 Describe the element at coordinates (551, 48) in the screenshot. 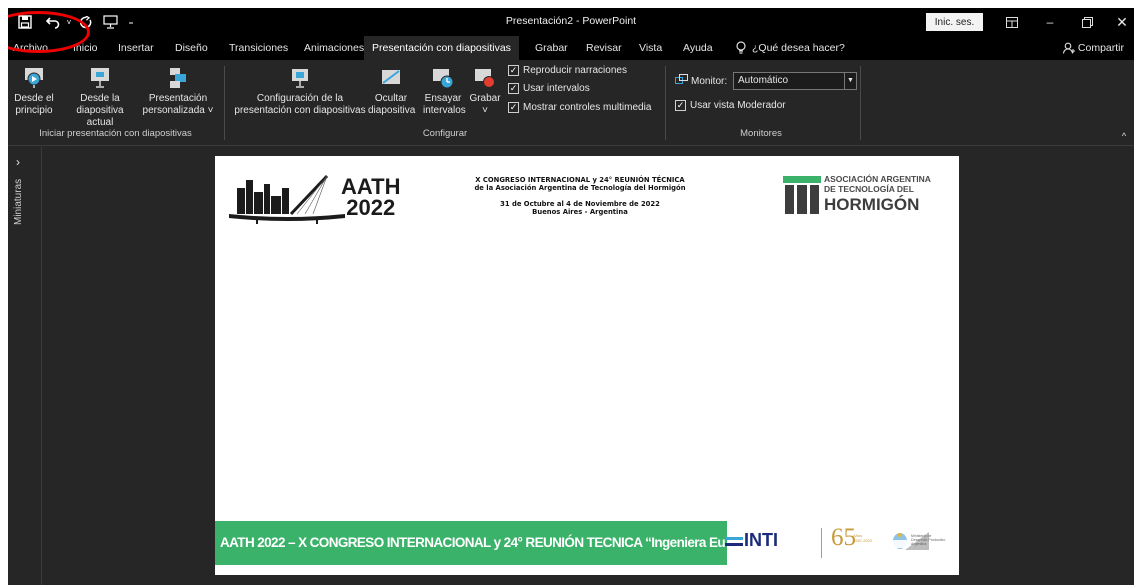

I see `tab-grabar: Grabar` at that location.